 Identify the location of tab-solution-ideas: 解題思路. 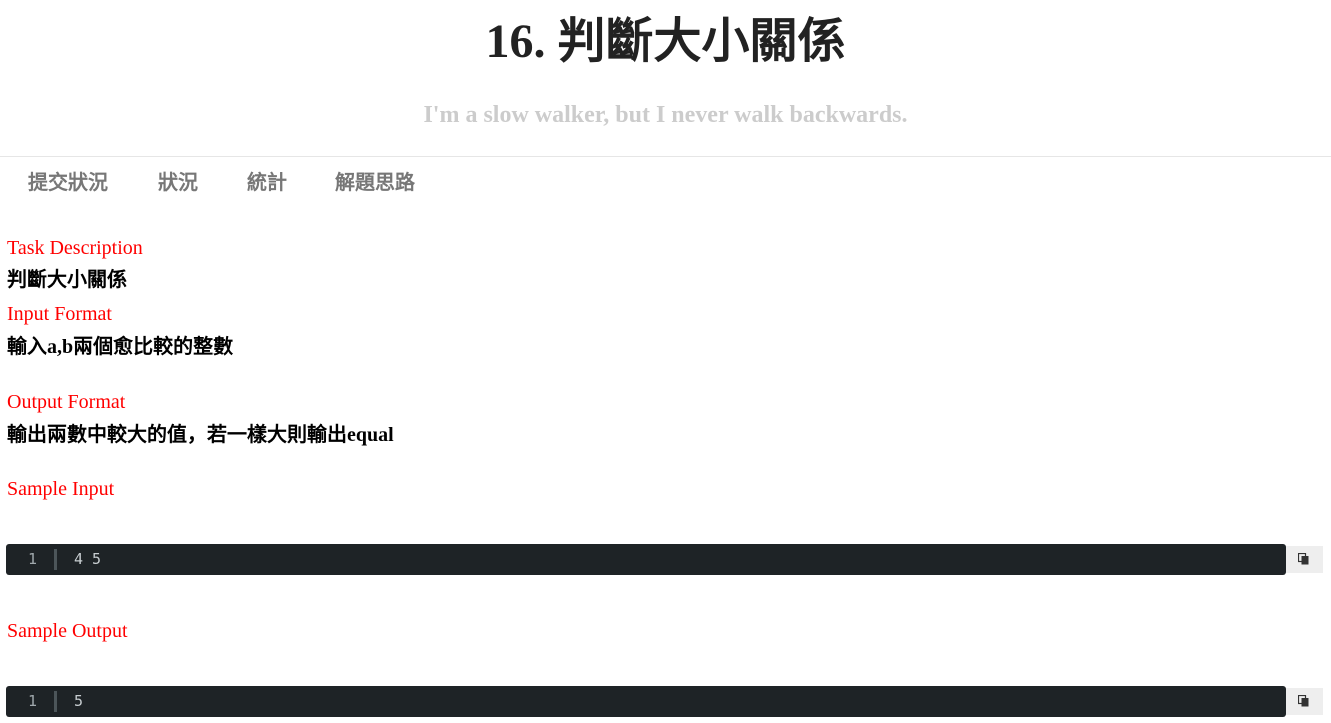
(375, 183).